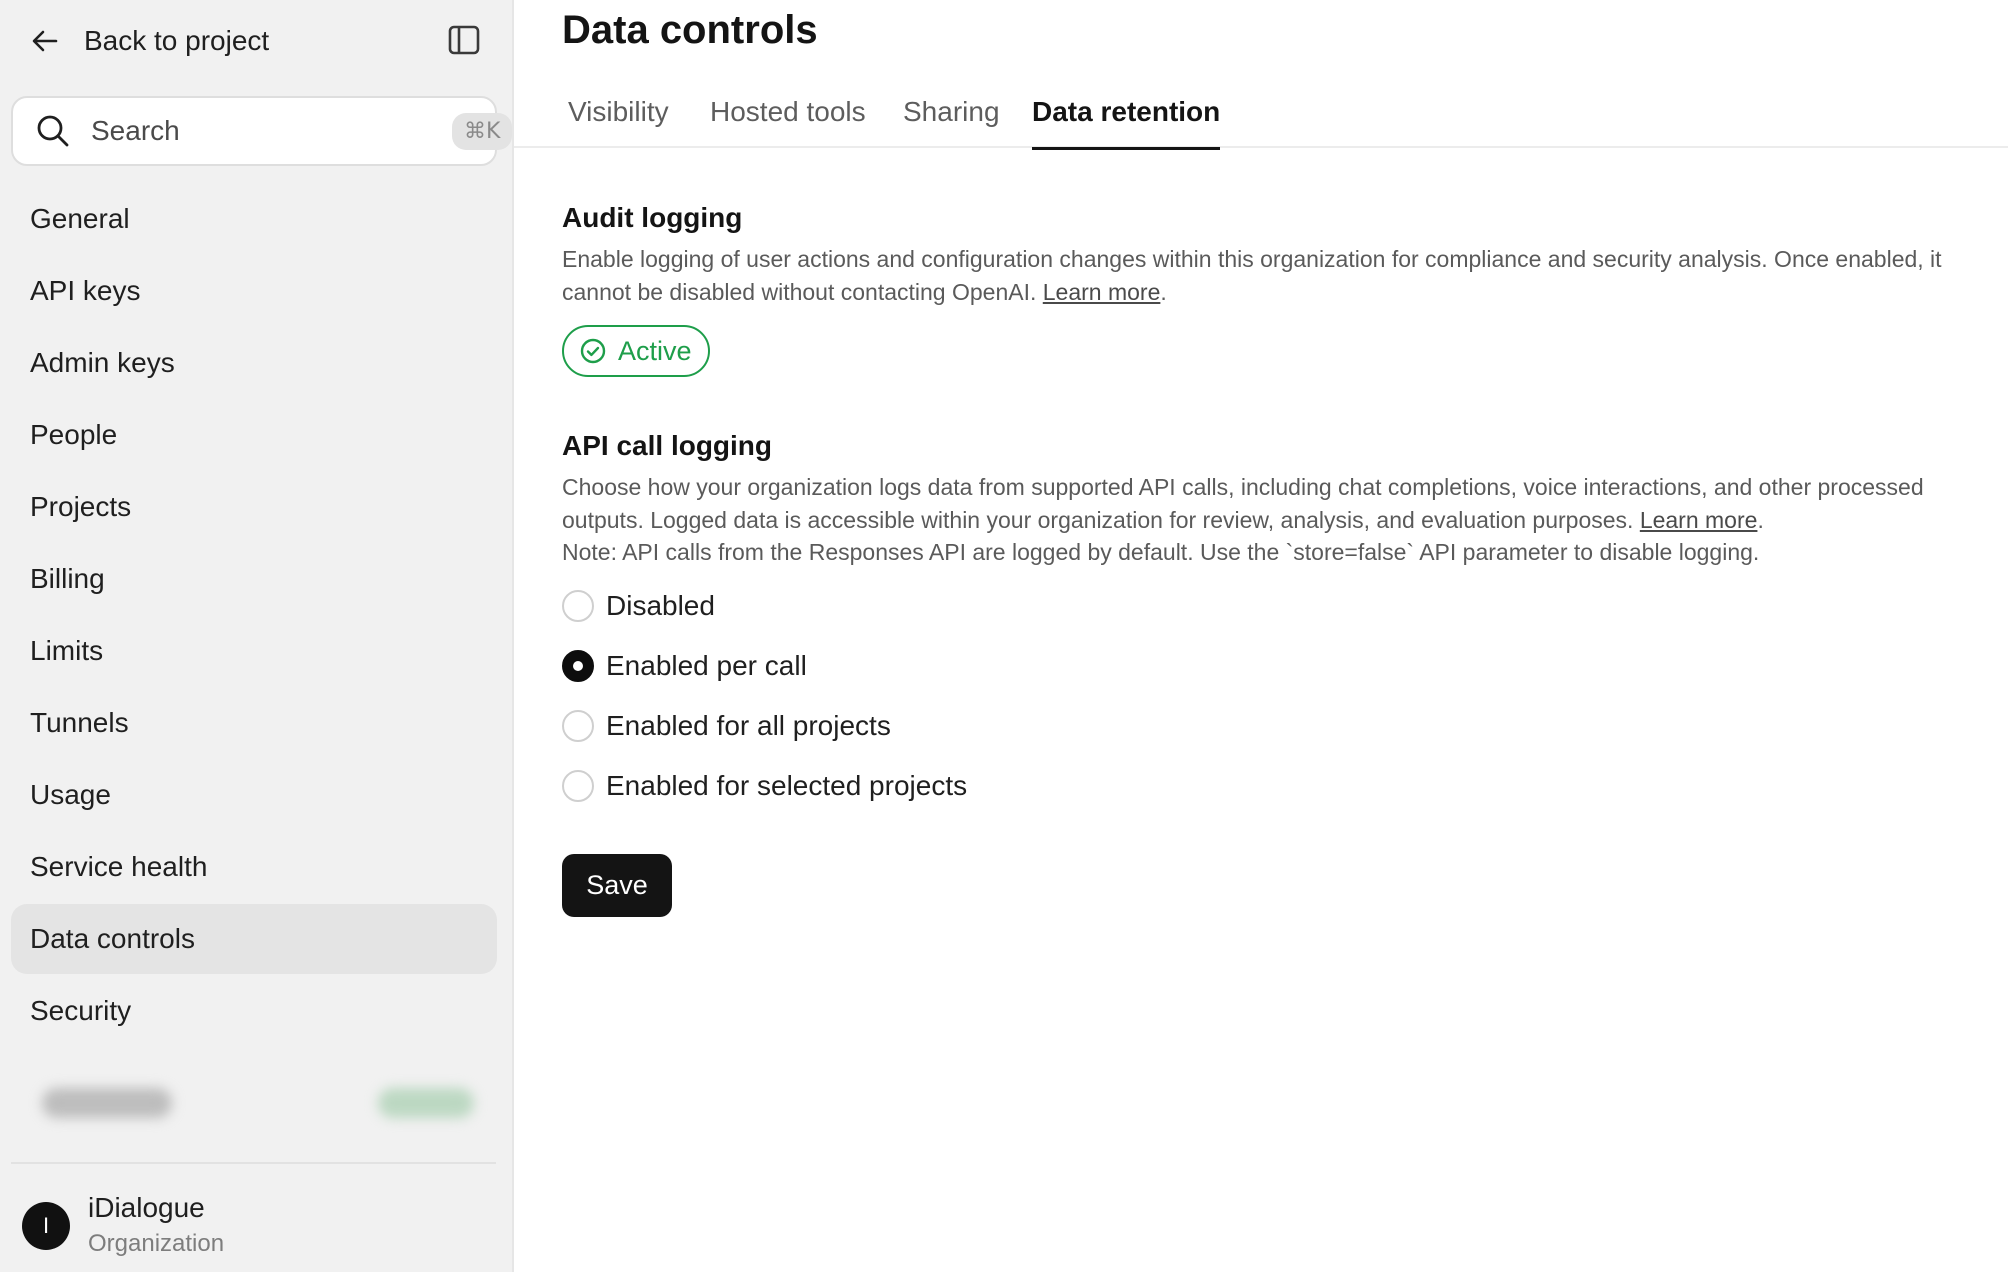 This screenshot has height=1272, width=2008. Describe the element at coordinates (258, 1103) in the screenshot. I see `redacted-sidebar-item` at that location.